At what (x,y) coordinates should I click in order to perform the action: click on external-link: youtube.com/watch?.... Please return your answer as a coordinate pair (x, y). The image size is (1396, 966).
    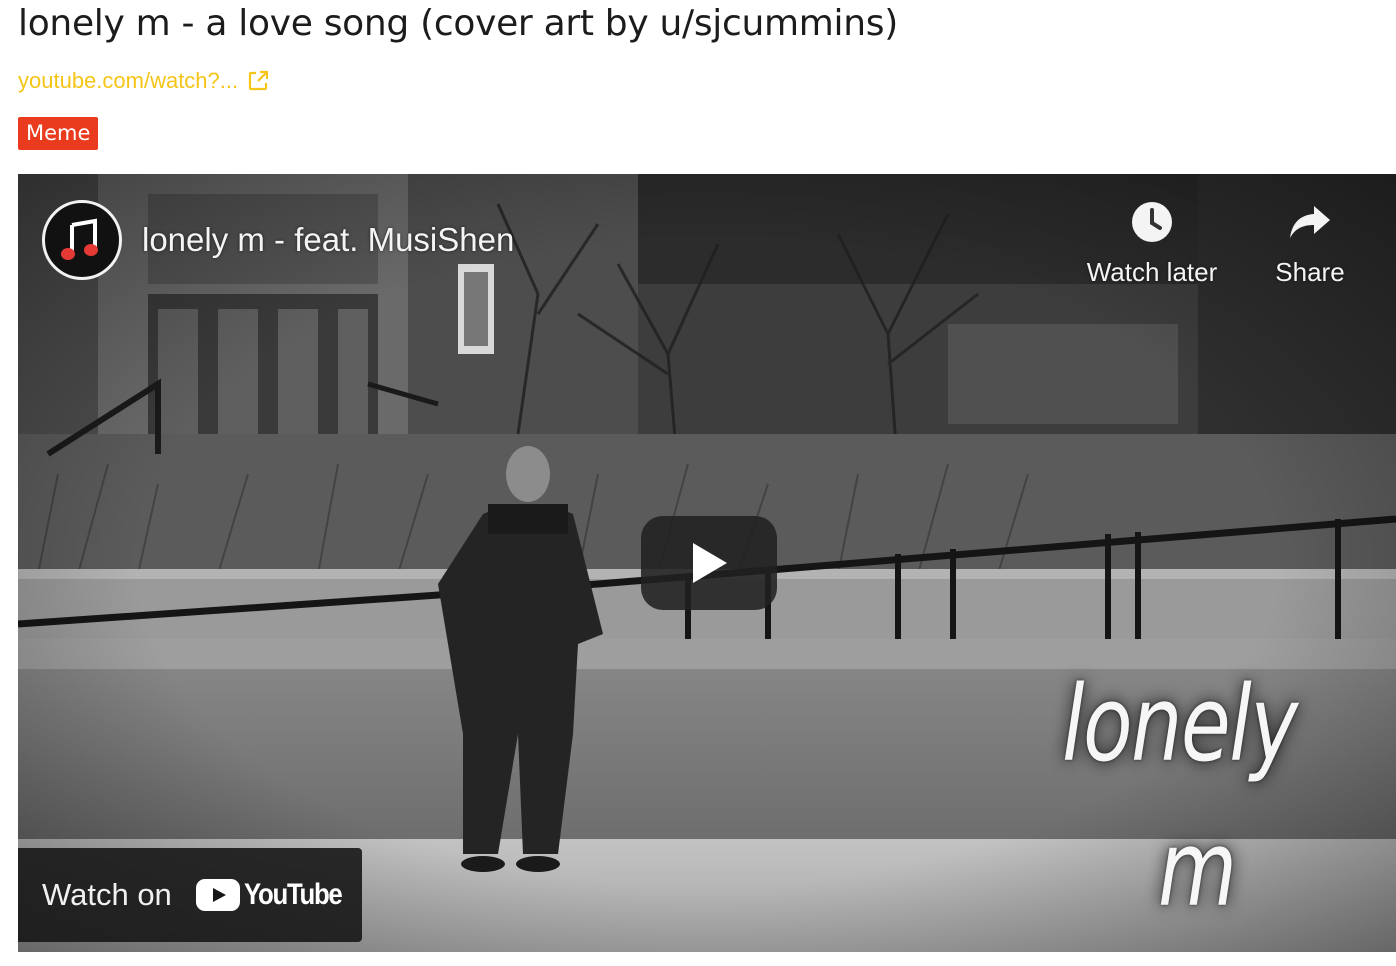
    Looking at the image, I should click on (144, 81).